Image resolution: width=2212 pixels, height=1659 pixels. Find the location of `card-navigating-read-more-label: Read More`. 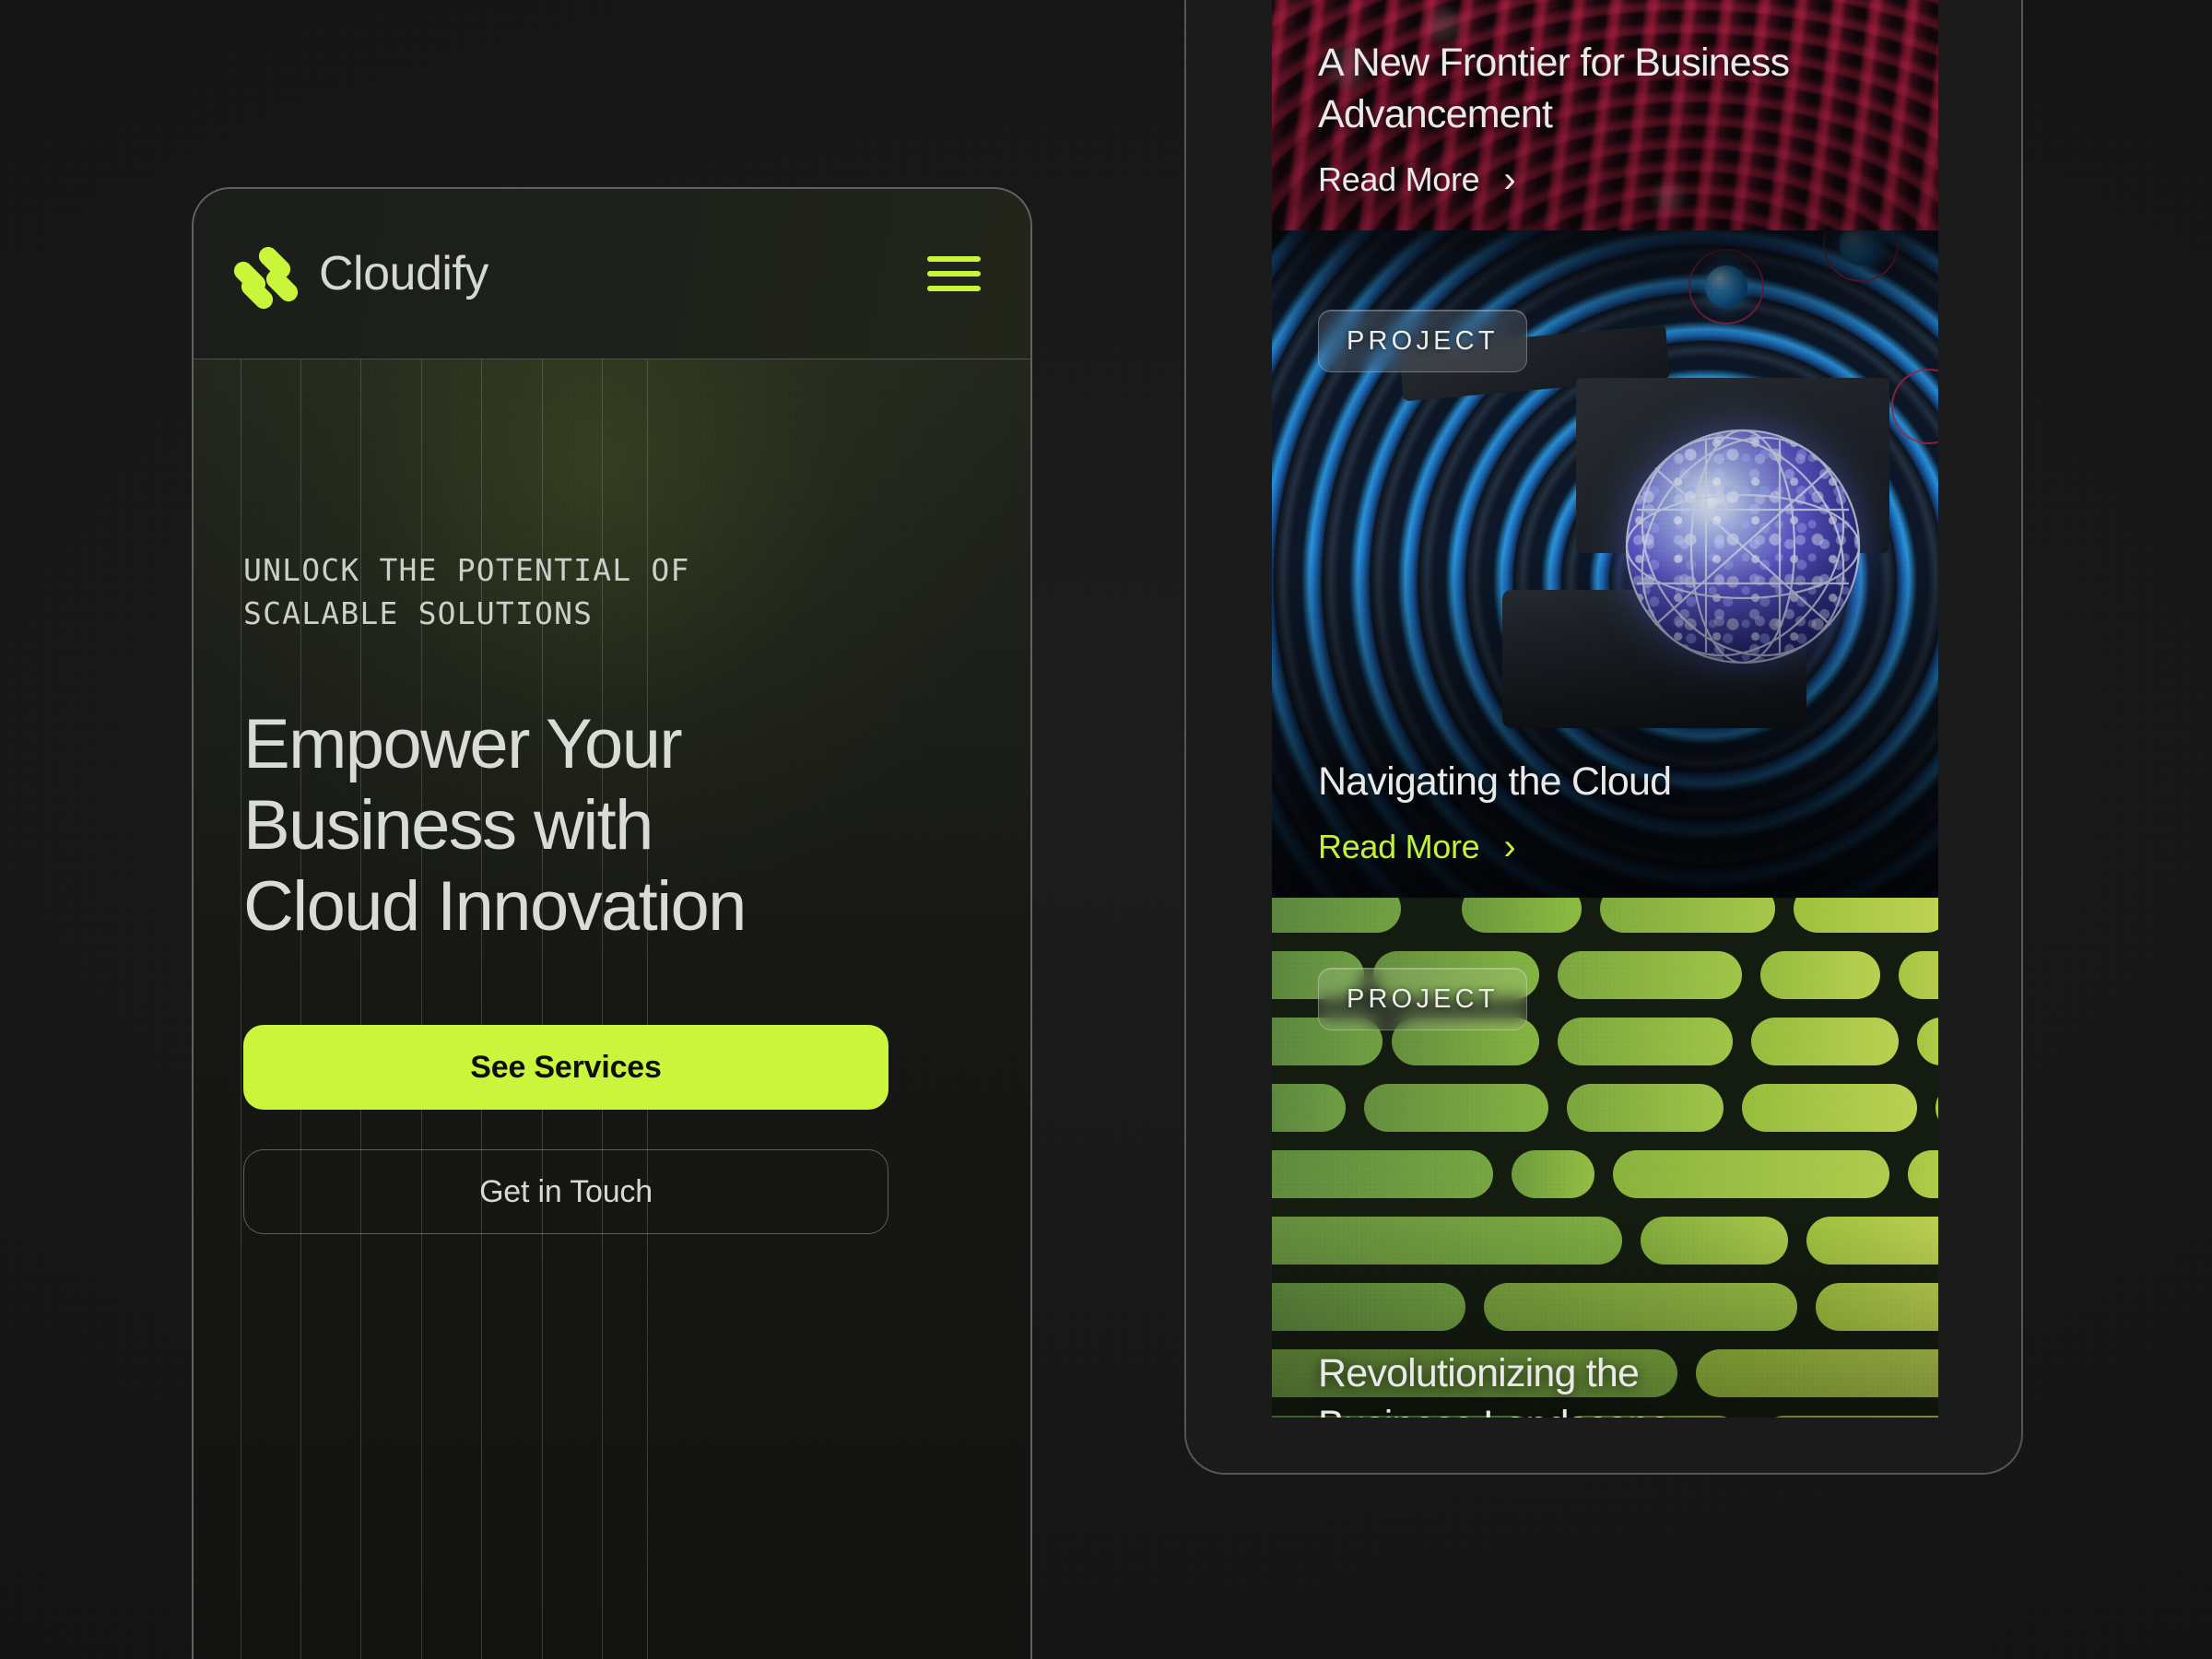

card-navigating-read-more-label: Read More is located at coordinates (1399, 846).